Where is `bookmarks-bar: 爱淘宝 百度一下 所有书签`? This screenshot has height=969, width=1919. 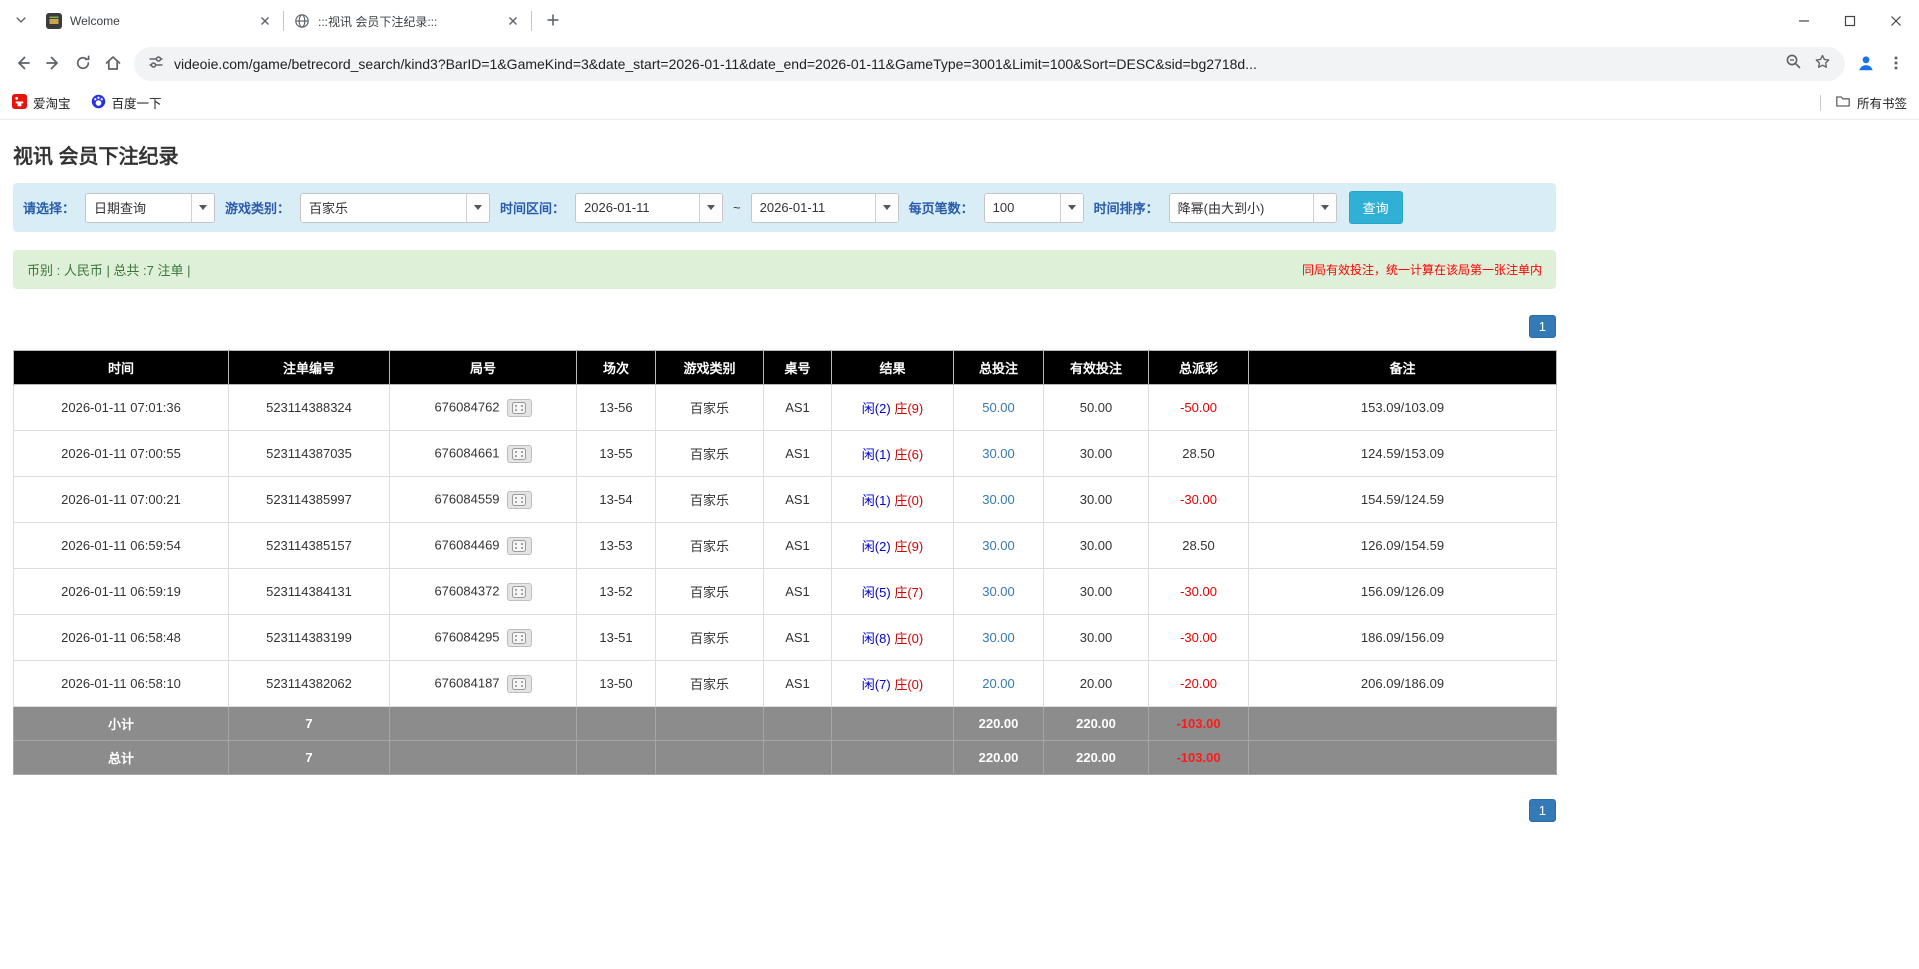 bookmarks-bar: 爱淘宝 百度一下 所有书签 is located at coordinates (959, 103).